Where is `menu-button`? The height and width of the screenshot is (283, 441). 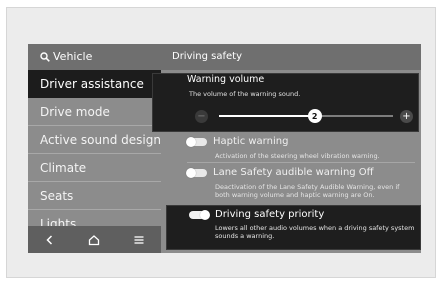
menu-button is located at coordinates (139, 240).